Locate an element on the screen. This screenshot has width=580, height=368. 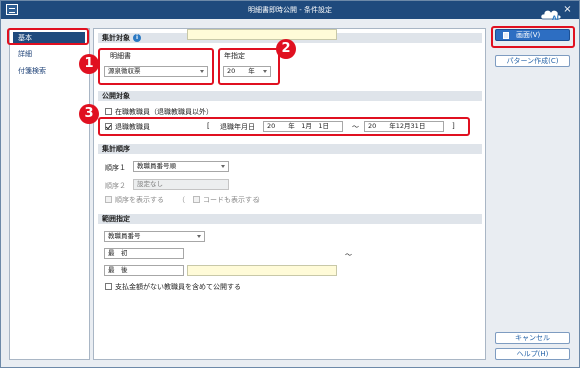
svg-text: AI is located at coordinates (555, 18).